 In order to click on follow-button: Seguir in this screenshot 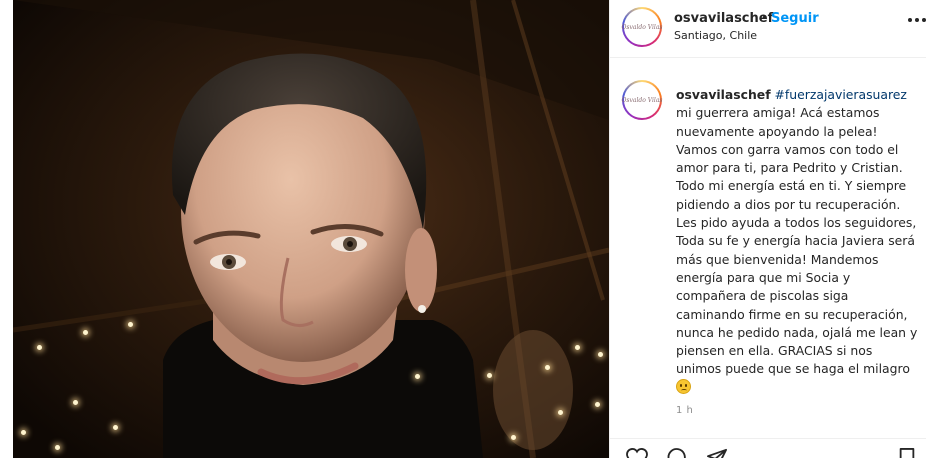, I will do `click(795, 18)`.